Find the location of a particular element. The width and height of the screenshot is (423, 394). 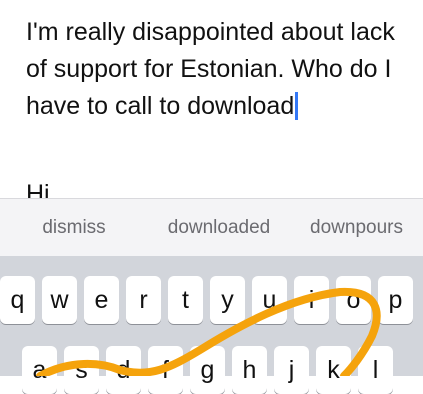

suggestion-bar: dismiss downloaded downpours is located at coordinates (211, 227).